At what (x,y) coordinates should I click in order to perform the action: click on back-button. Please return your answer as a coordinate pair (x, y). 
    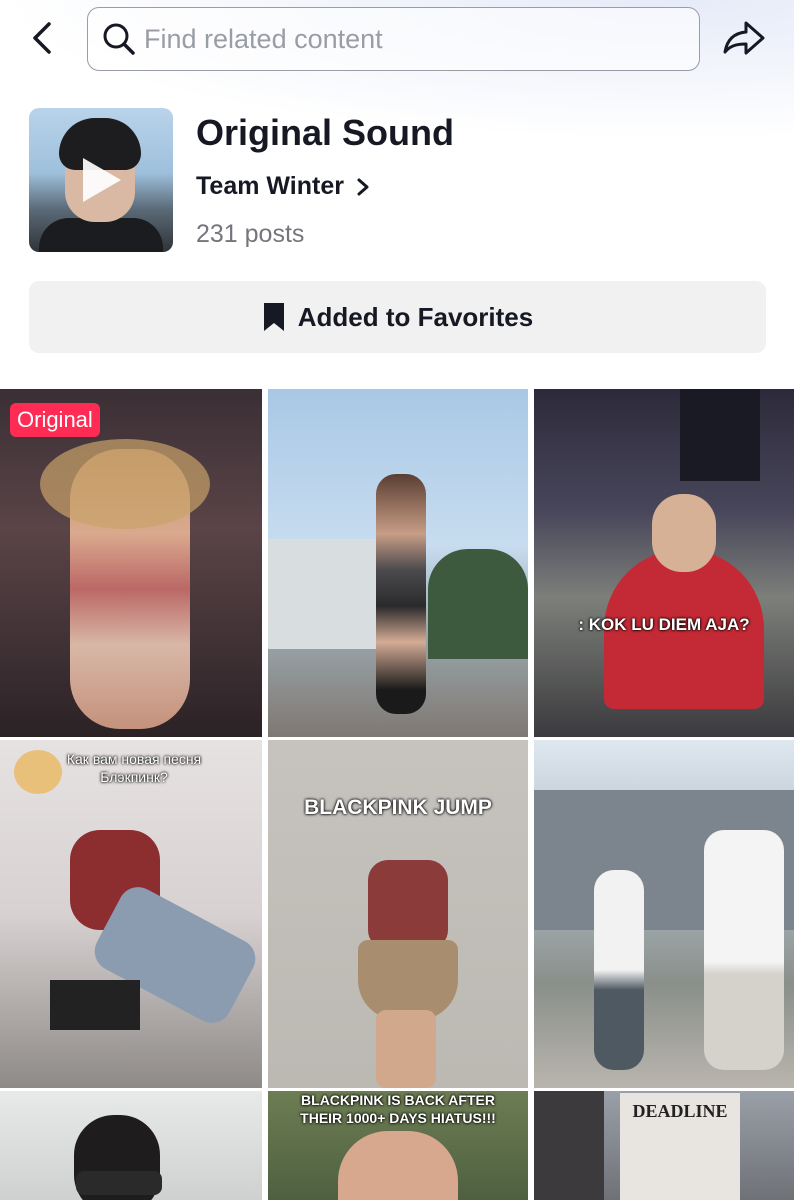
    Looking at the image, I should click on (42, 40).